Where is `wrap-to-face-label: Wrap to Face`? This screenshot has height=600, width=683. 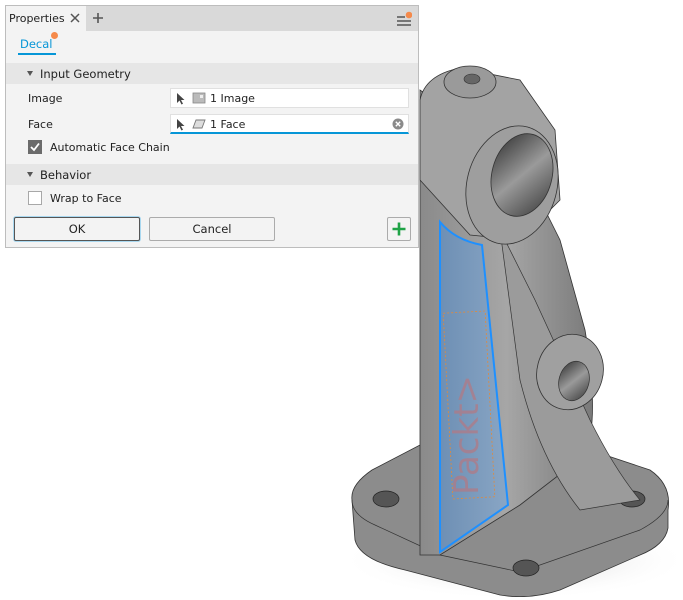 wrap-to-face-label: Wrap to Face is located at coordinates (86, 198).